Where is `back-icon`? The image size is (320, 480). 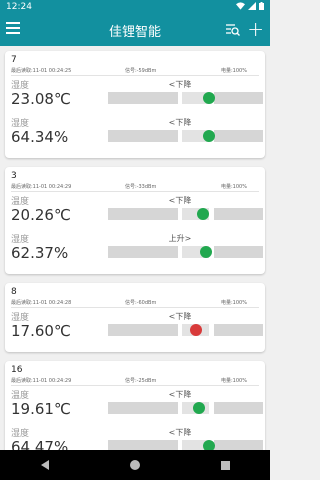
back-icon is located at coordinates (44, 465).